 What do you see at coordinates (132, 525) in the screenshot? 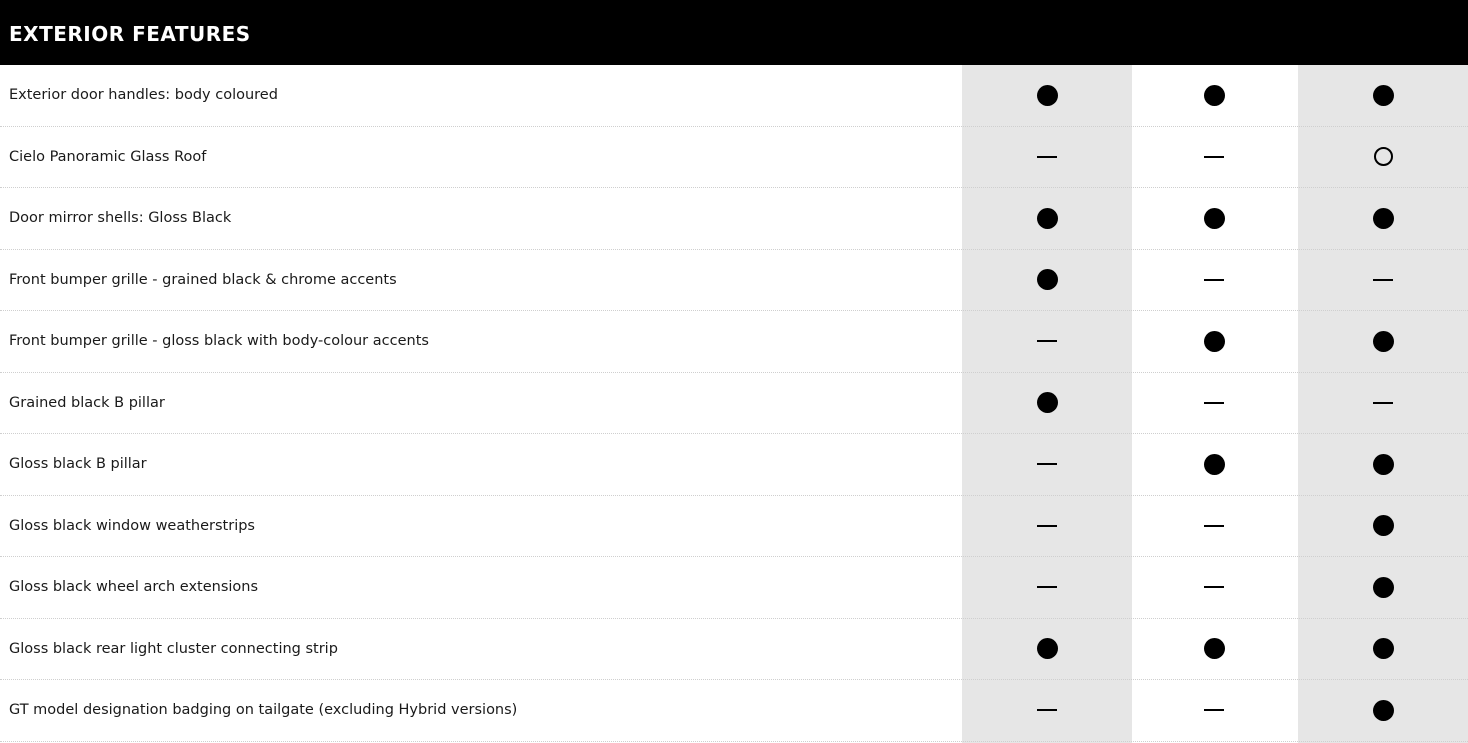
I see `feature-label: Gloss black window weatherstrips` at bounding box center [132, 525].